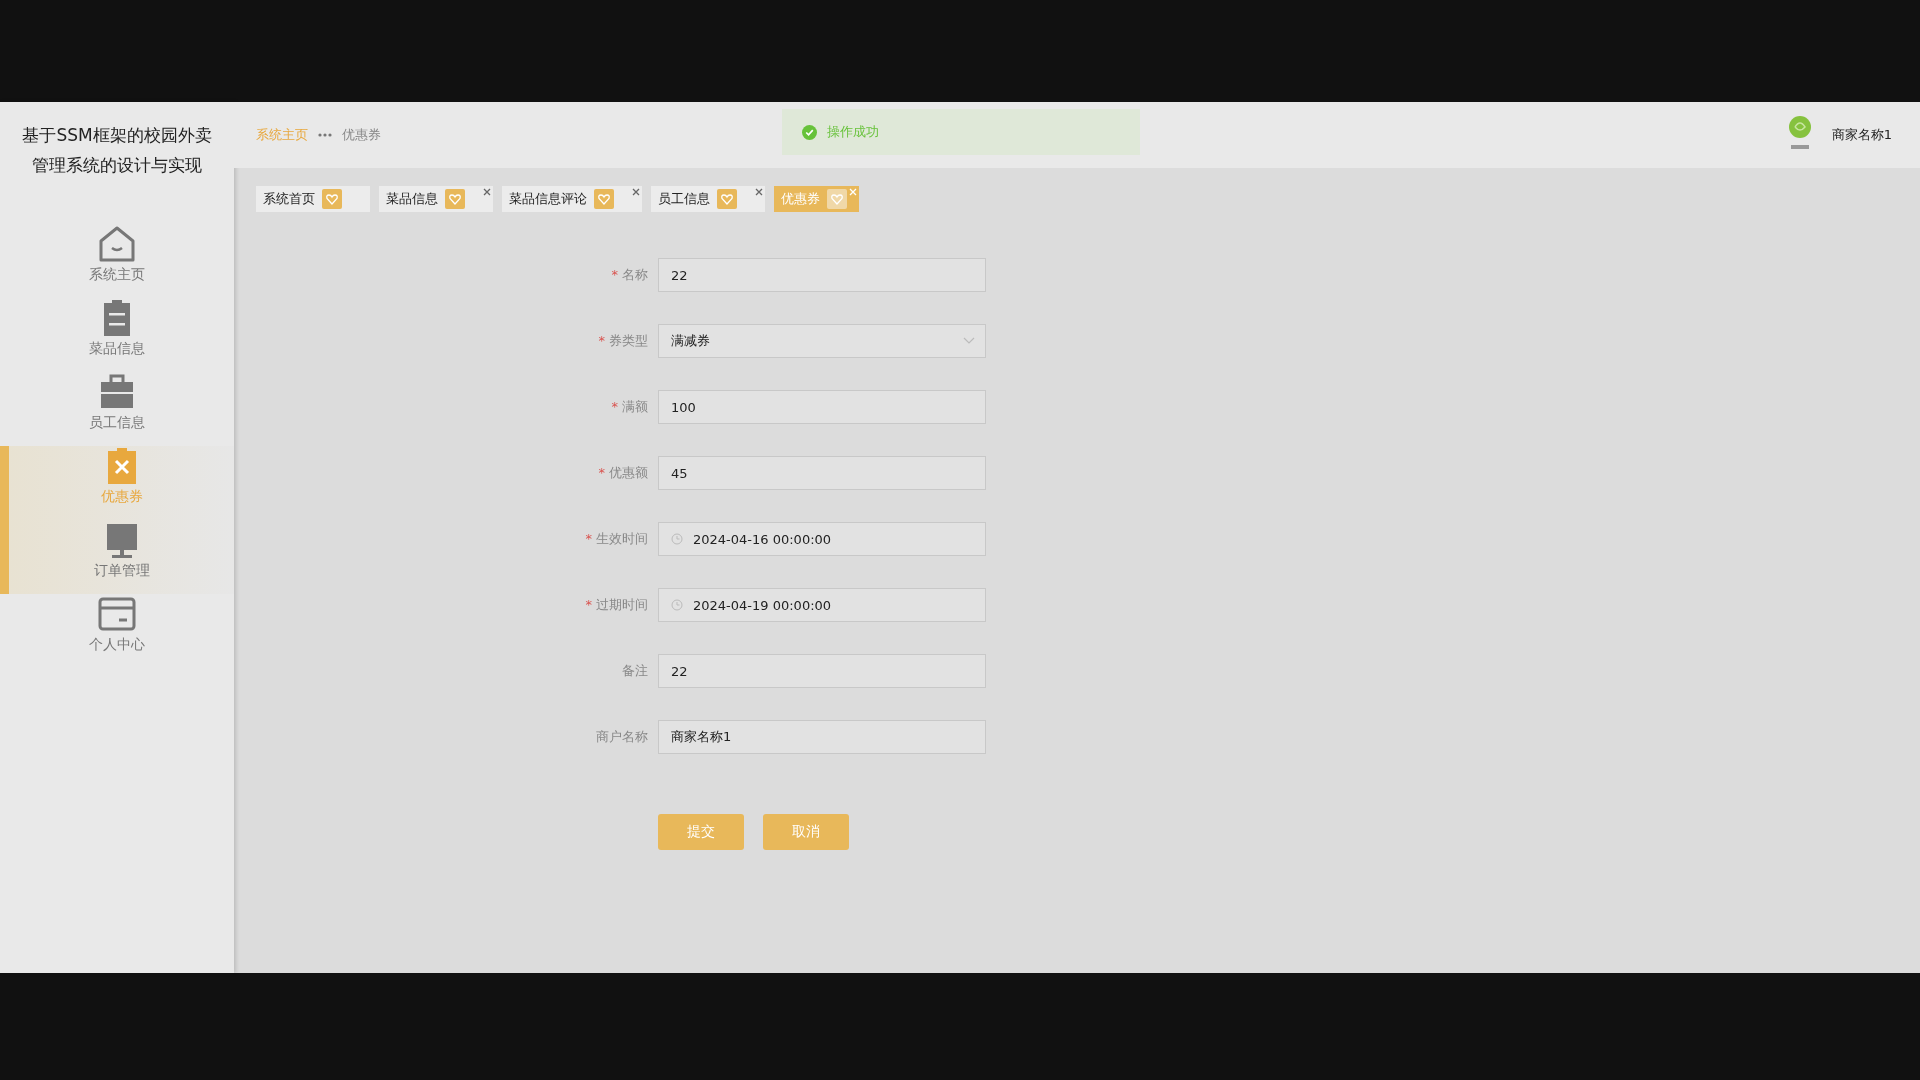  I want to click on page-tab: 菜品信息, so click(436, 199).